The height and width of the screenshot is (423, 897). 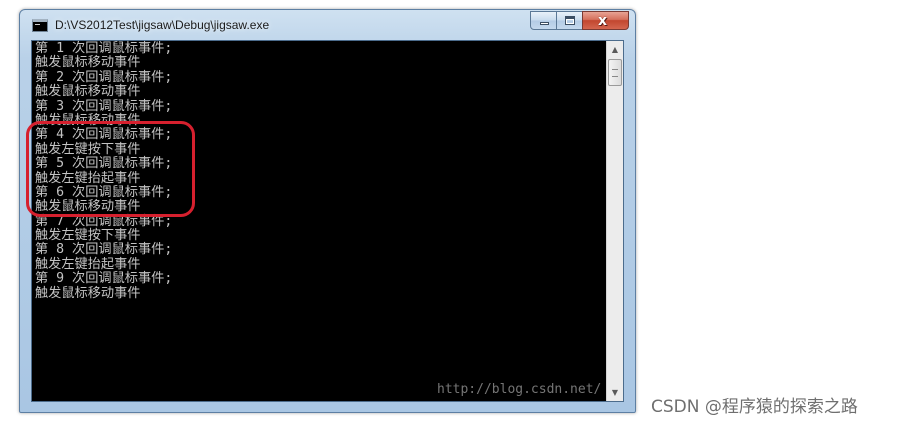 I want to click on scroll-down-arrow-icon: ▼, so click(x=615, y=392).